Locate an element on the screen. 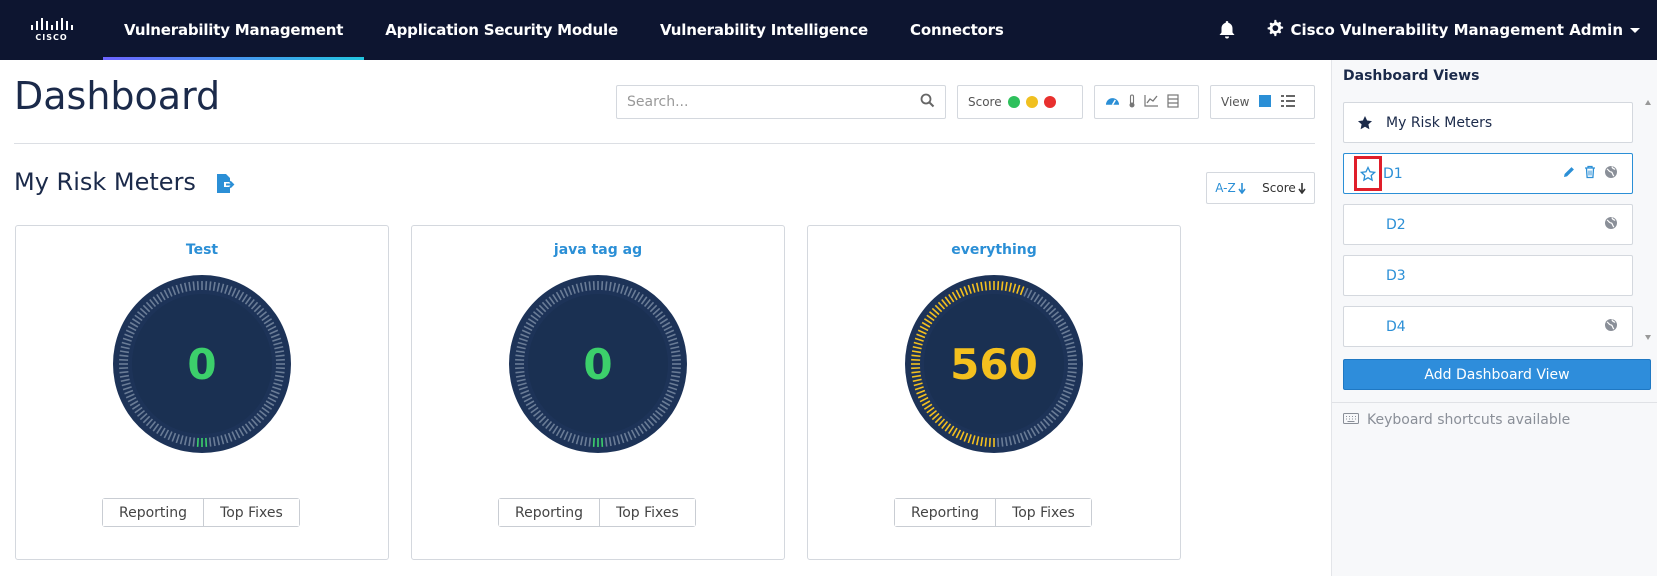 This screenshot has width=1657, height=576. nav-connectors: Connectors is located at coordinates (957, 30).